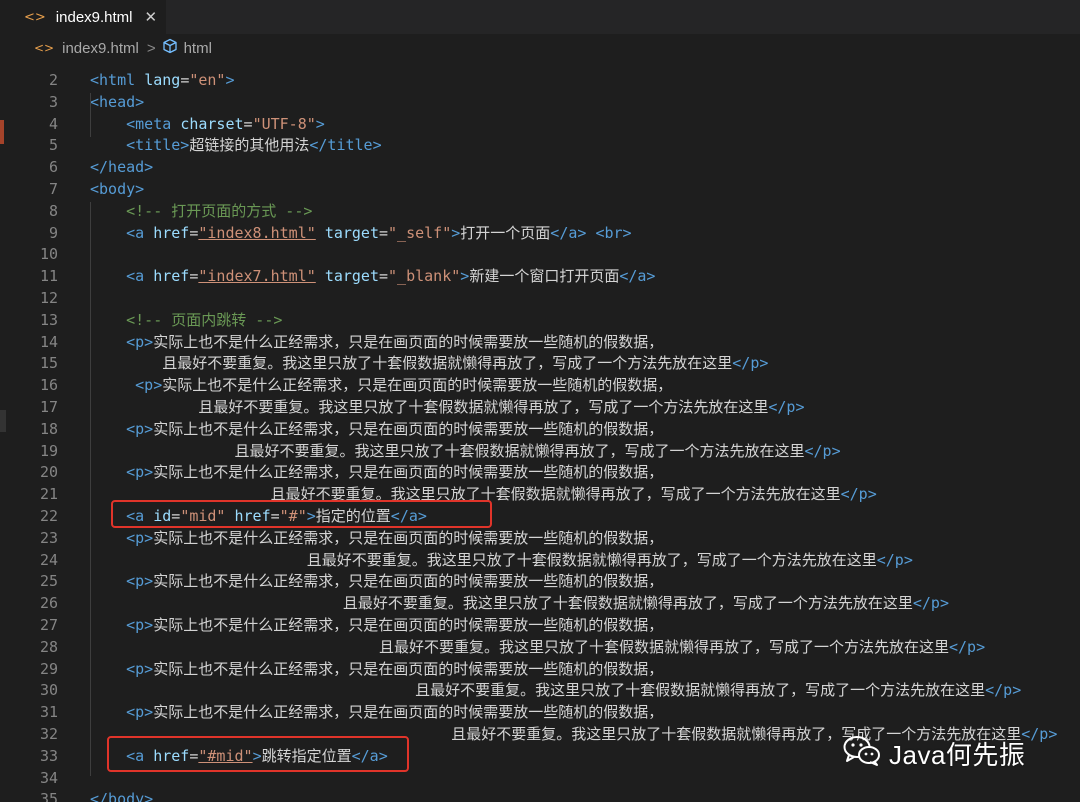 This screenshot has height=802, width=1080. I want to click on highlight-box-anchor, so click(301, 514).